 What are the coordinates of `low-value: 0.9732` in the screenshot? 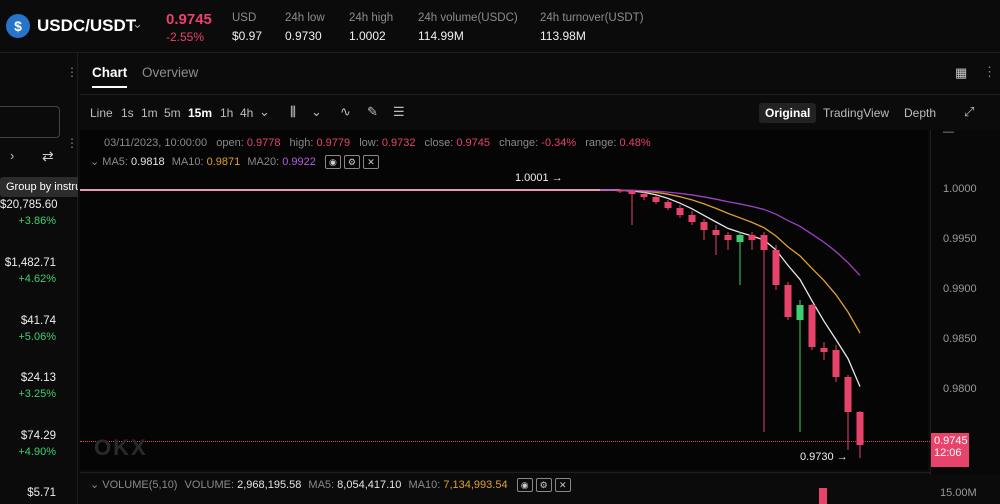 It's located at (398, 143).